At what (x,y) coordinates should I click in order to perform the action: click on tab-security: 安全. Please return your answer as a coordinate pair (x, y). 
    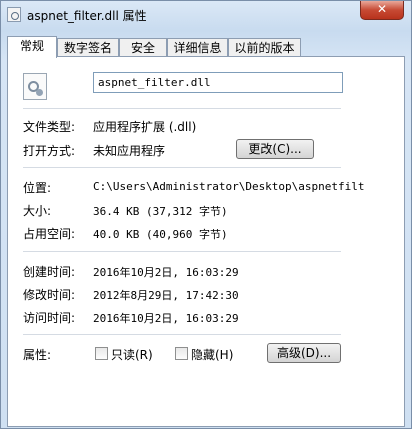
    Looking at the image, I should click on (143, 47).